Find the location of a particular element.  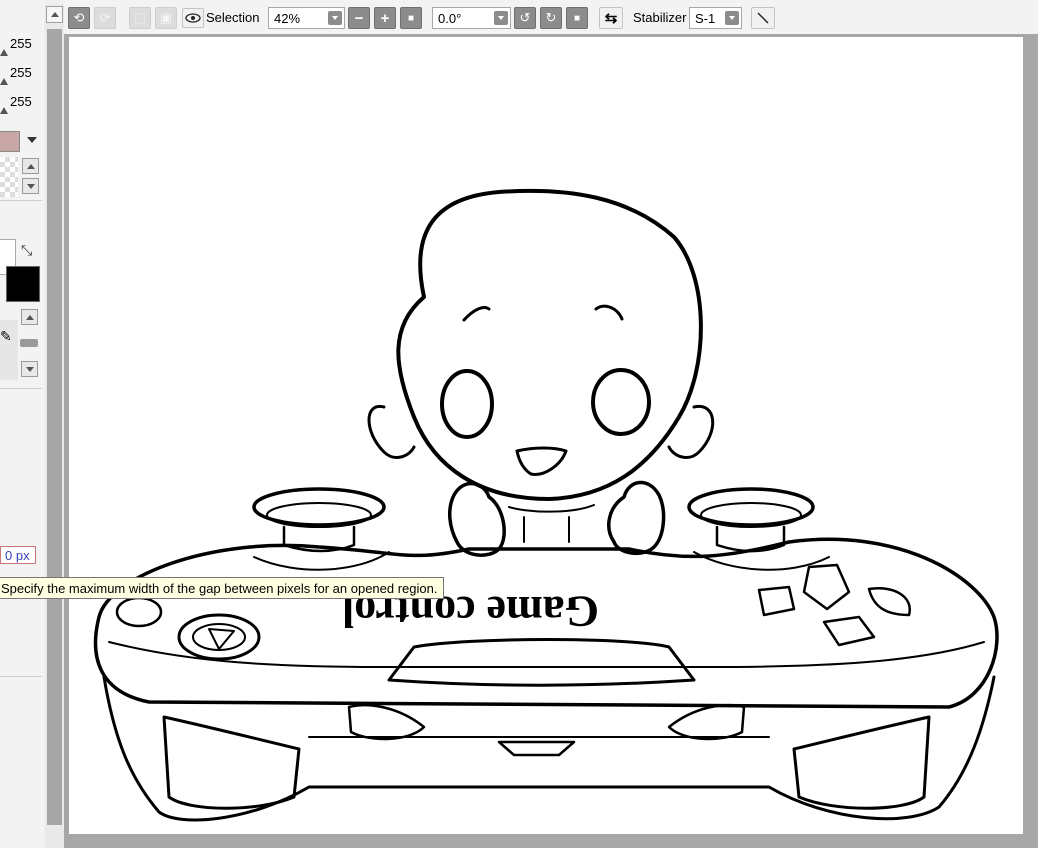

rotate-right-icon: ↻ is located at coordinates (551, 17).